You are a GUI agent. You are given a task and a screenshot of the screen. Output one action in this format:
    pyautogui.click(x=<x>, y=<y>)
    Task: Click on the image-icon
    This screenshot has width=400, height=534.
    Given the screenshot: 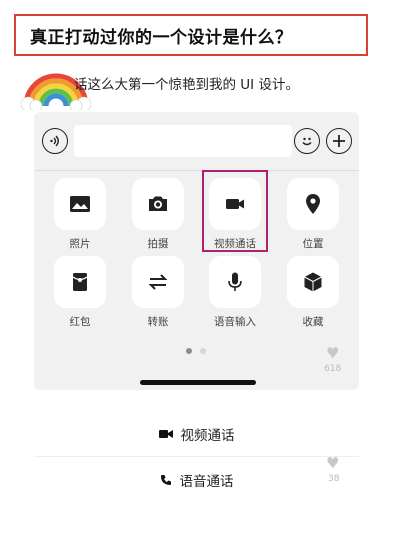 What is the action you would take?
    pyautogui.click(x=80, y=204)
    